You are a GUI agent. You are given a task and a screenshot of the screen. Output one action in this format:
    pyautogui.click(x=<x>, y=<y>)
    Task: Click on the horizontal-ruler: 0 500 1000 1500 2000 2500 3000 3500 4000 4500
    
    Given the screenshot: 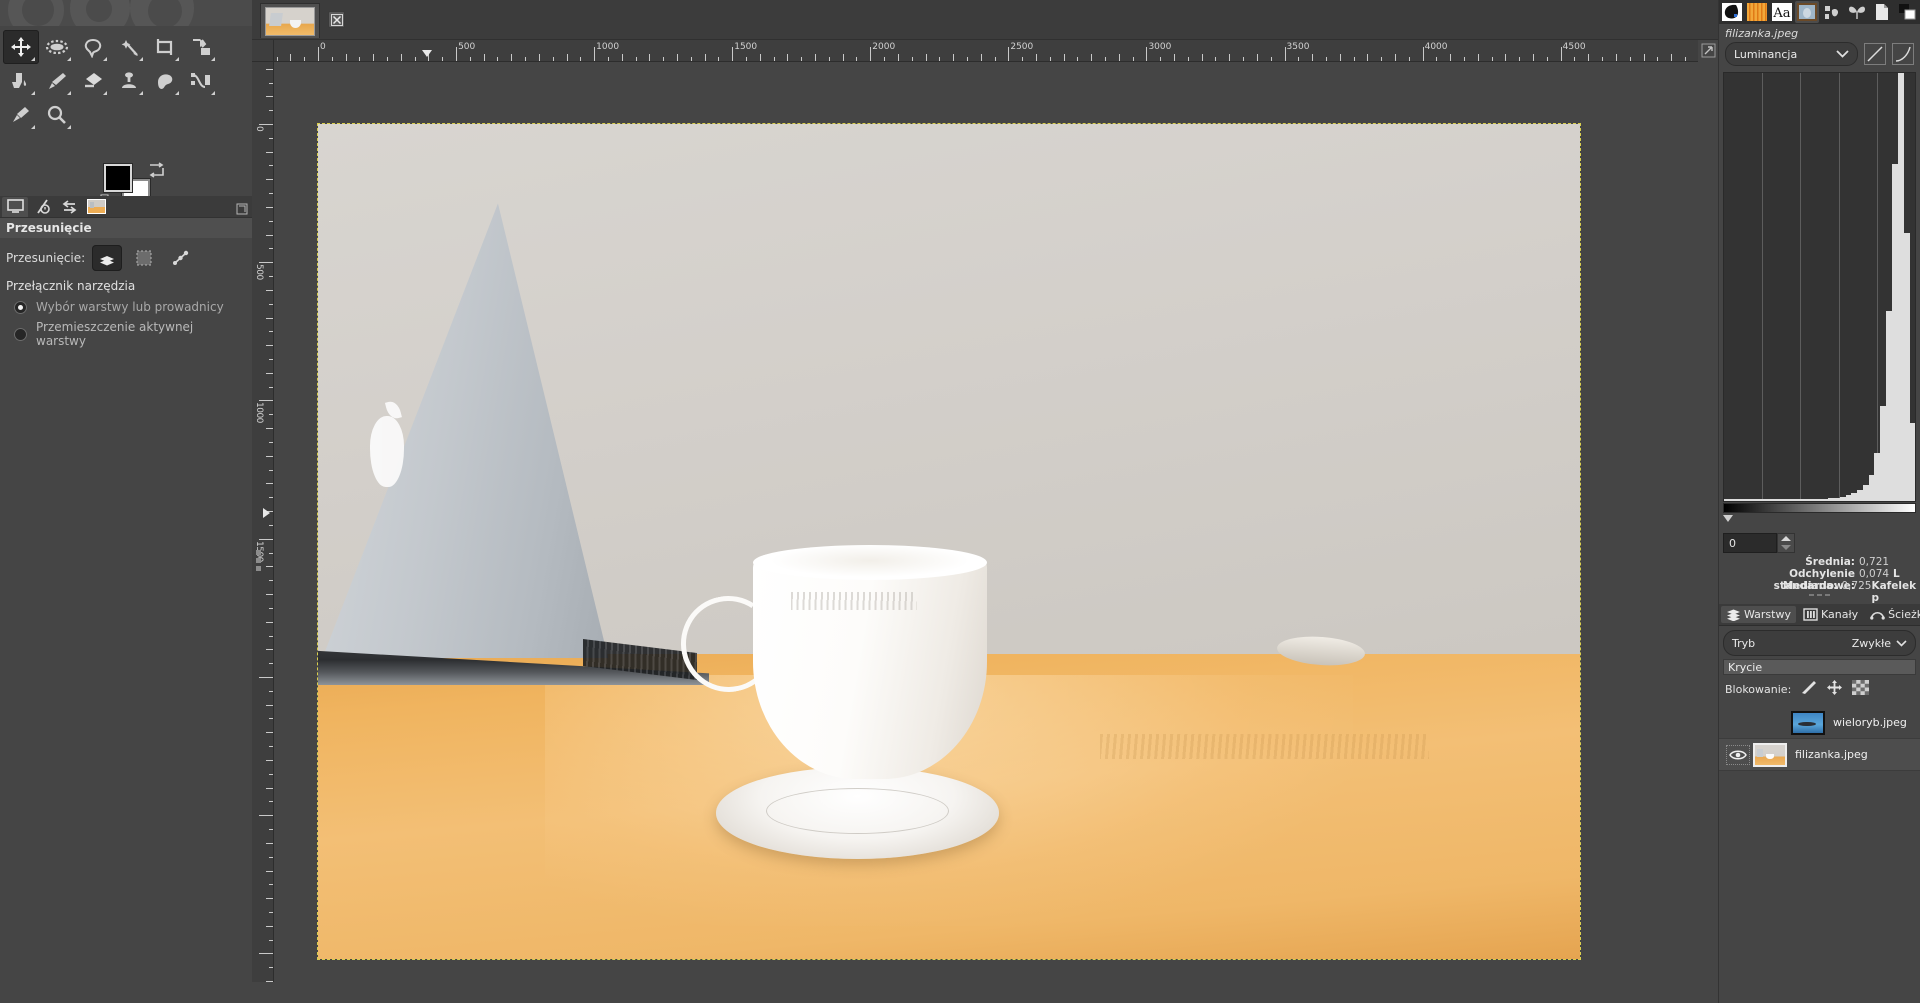 What is the action you would take?
    pyautogui.click(x=986, y=51)
    